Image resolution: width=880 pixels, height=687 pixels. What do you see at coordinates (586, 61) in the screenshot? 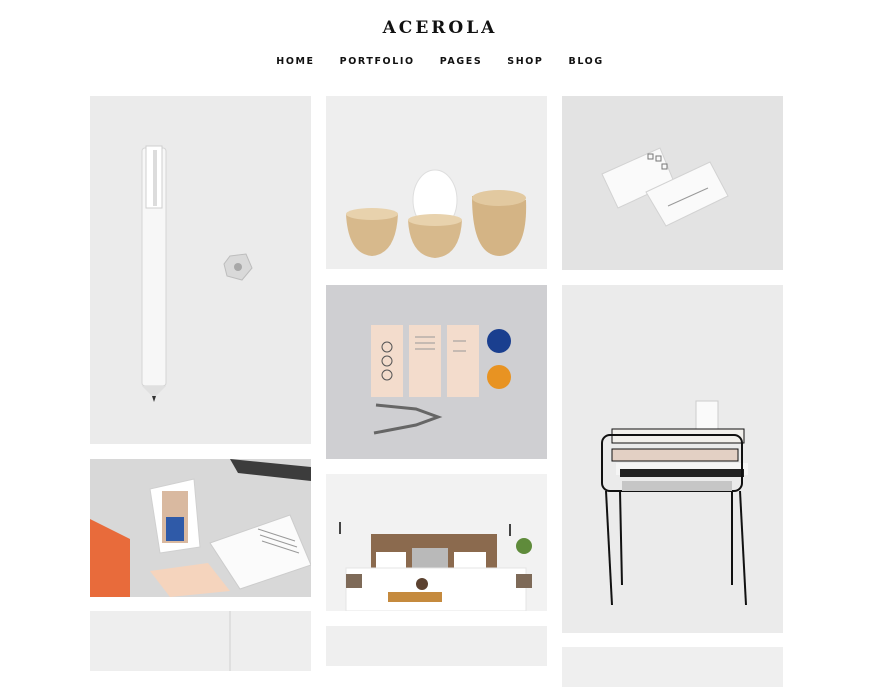
I see `nav-blog: BLOG` at bounding box center [586, 61].